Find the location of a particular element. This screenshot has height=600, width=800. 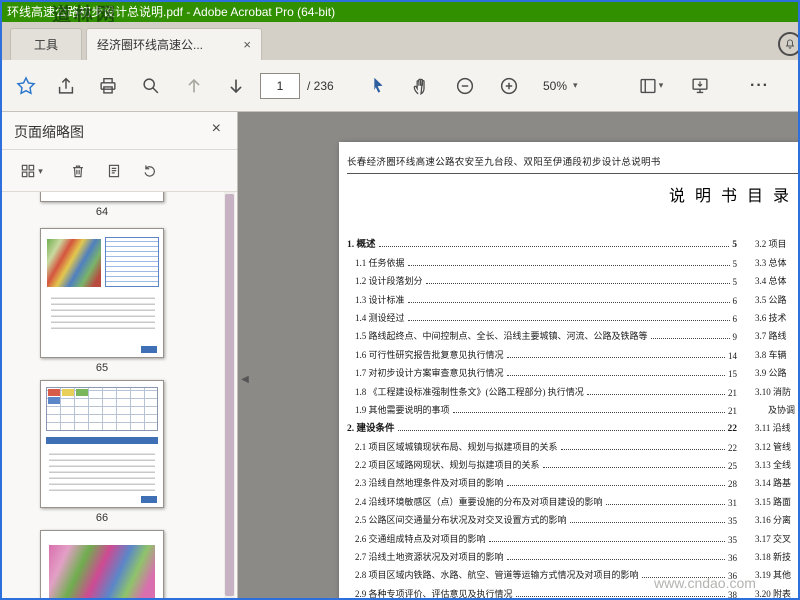

table-cell-yellow is located at coordinates (68, 392).